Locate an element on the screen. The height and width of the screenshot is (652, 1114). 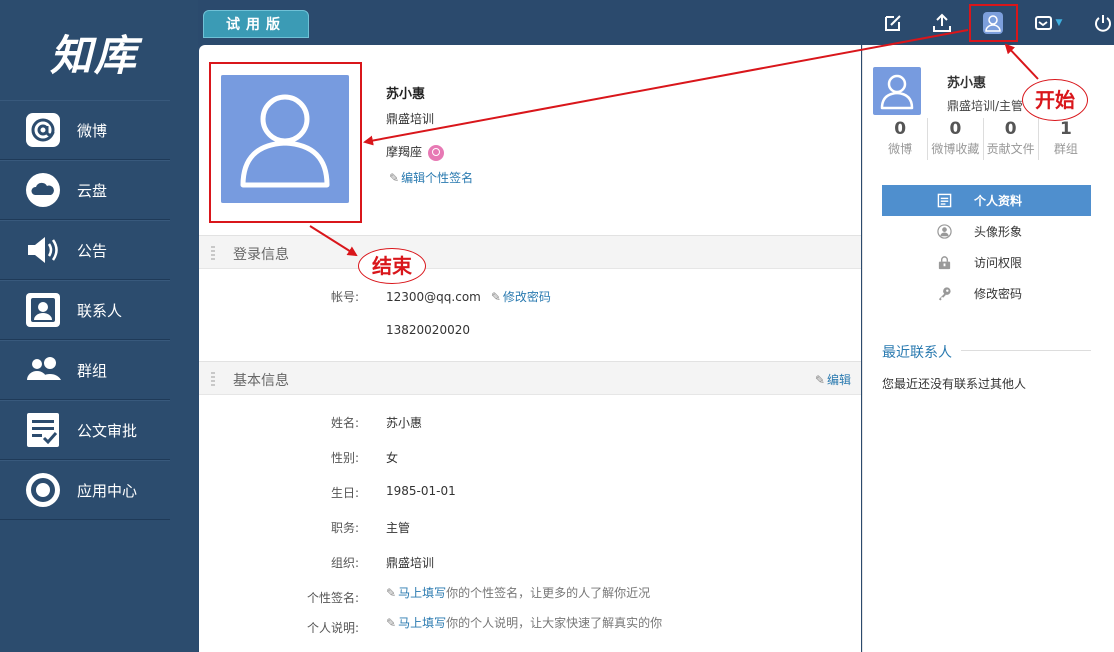
edit-signature-label: 编辑个性签名 is located at coordinates (437, 178).